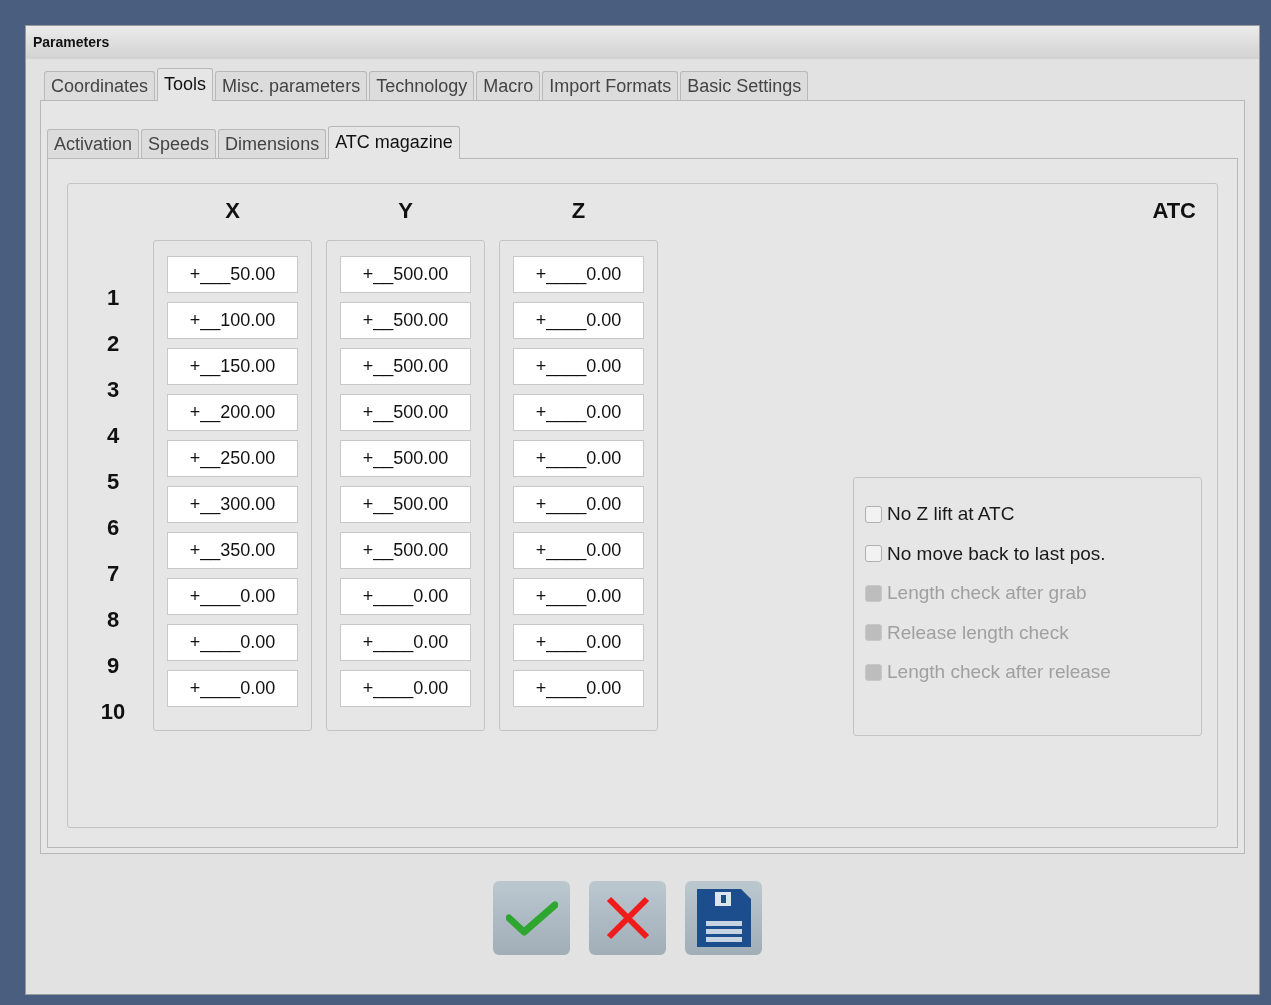  Describe the element at coordinates (978, 632) in the screenshot. I see `checkbox-label: Release length check` at that location.